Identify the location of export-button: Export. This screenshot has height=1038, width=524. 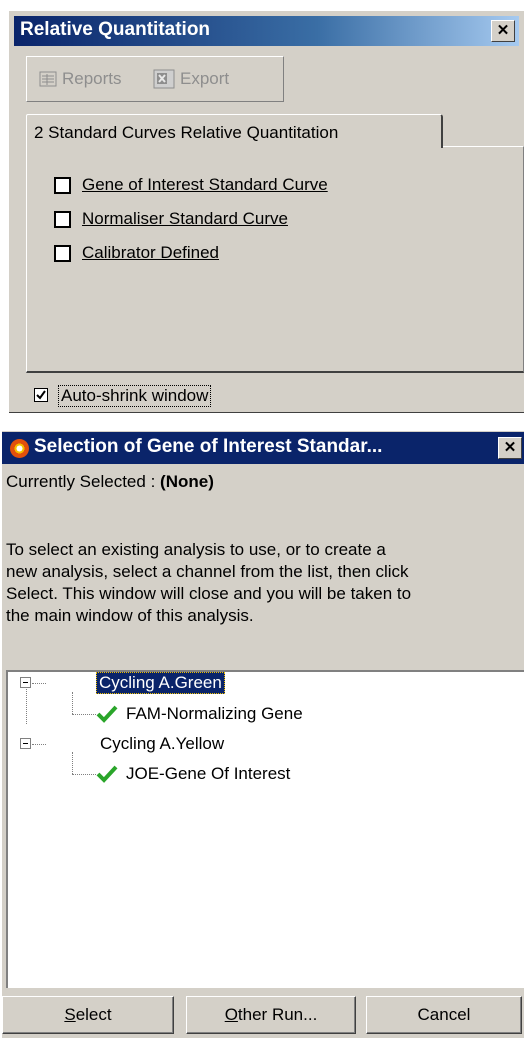
(191, 79).